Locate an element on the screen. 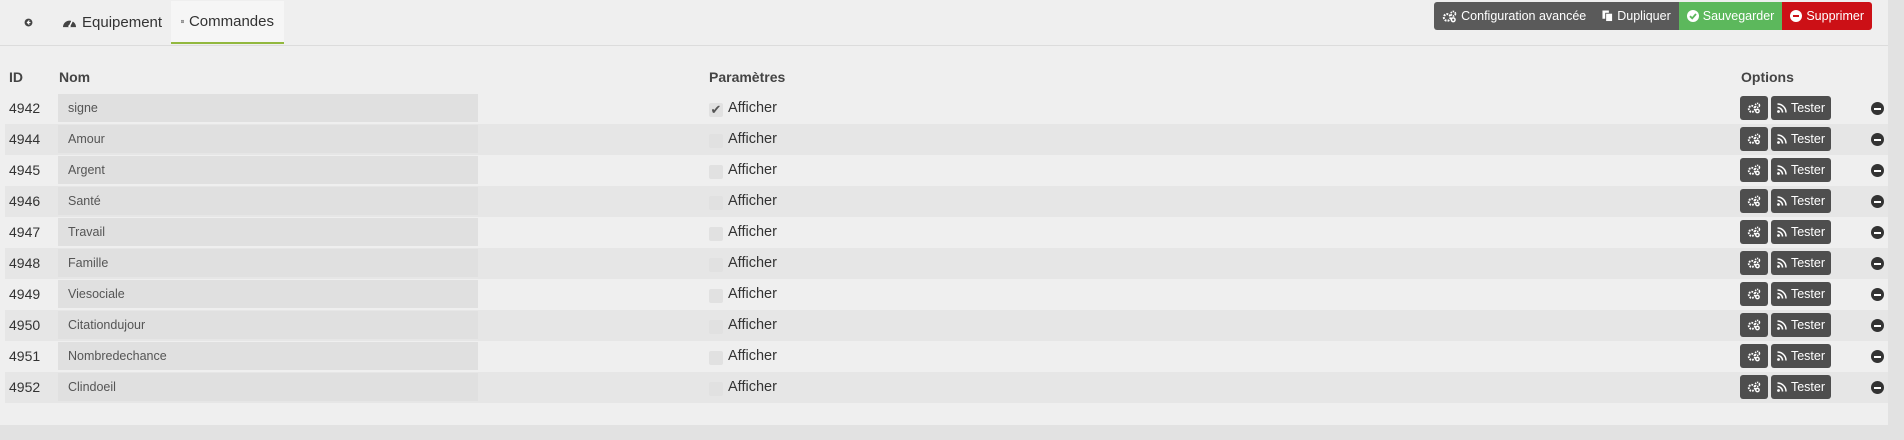 The image size is (1904, 440). header-params: Paramètres is located at coordinates (747, 77).